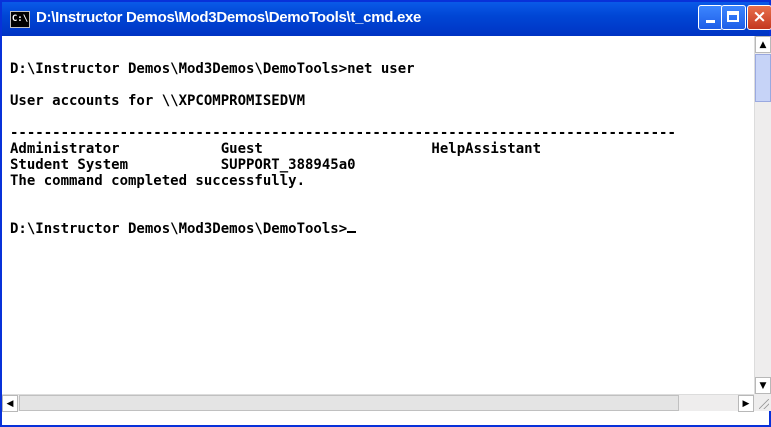 This screenshot has height=427, width=771. I want to click on horizontal-scrollbar: ◀ ▶, so click(378, 403).